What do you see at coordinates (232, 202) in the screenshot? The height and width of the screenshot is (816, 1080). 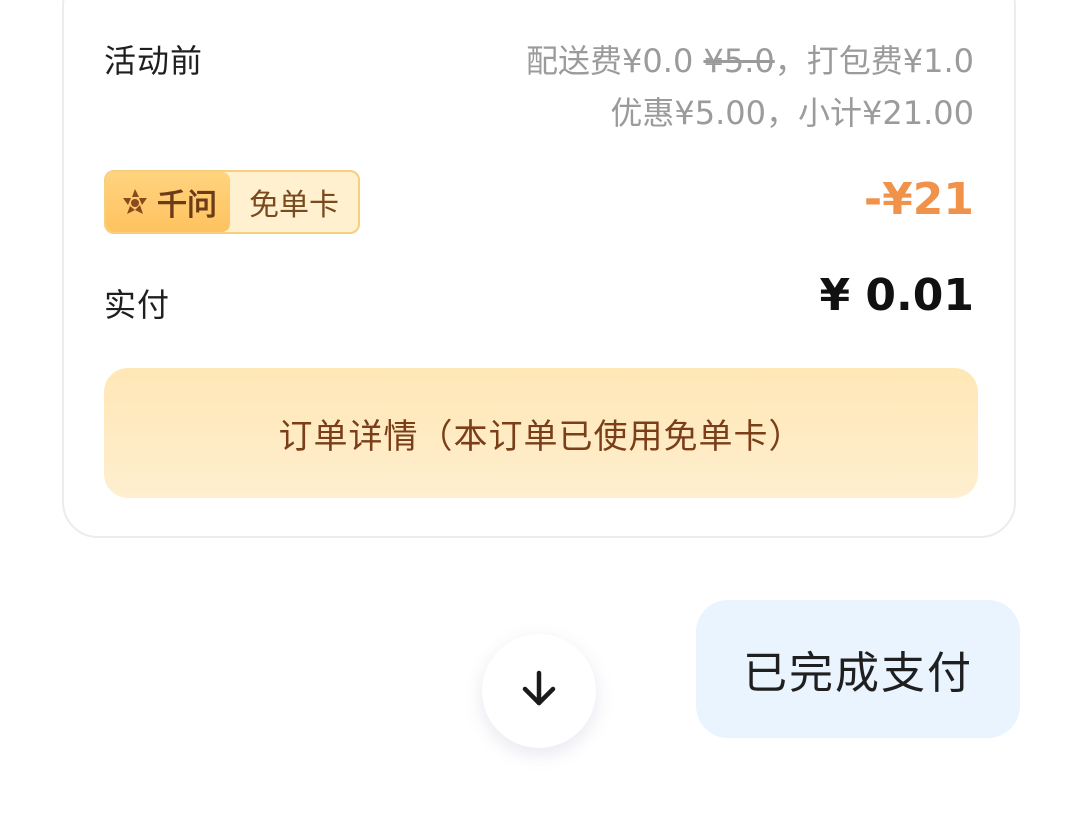 I see `qianwen-free-card-badge: 千问 免单卡` at bounding box center [232, 202].